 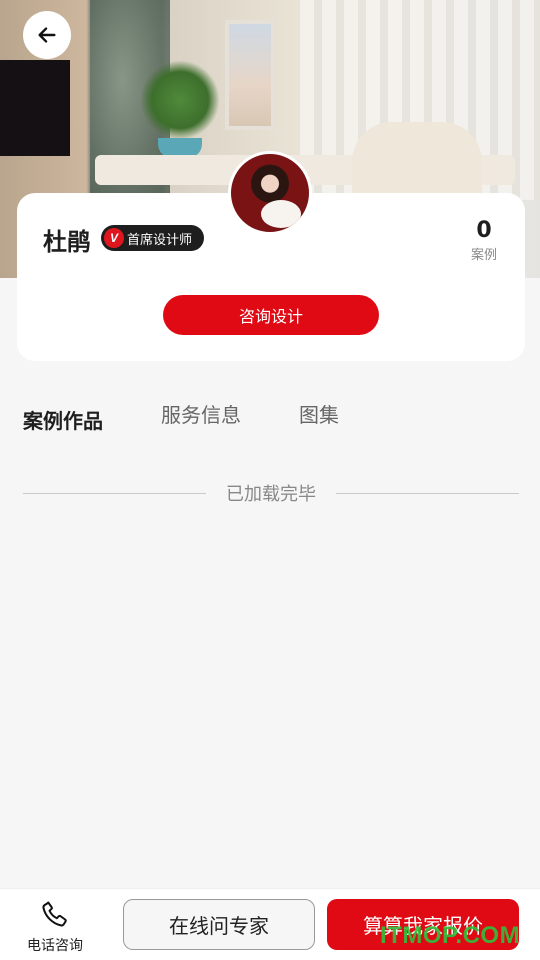 I want to click on tab-cases: 案例作品, so click(x=63, y=419).